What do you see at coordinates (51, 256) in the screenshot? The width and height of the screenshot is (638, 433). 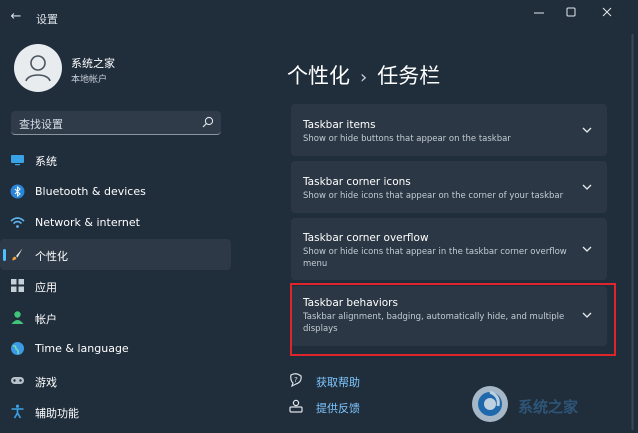 I see `sidebar-item-label: 个性化` at bounding box center [51, 256].